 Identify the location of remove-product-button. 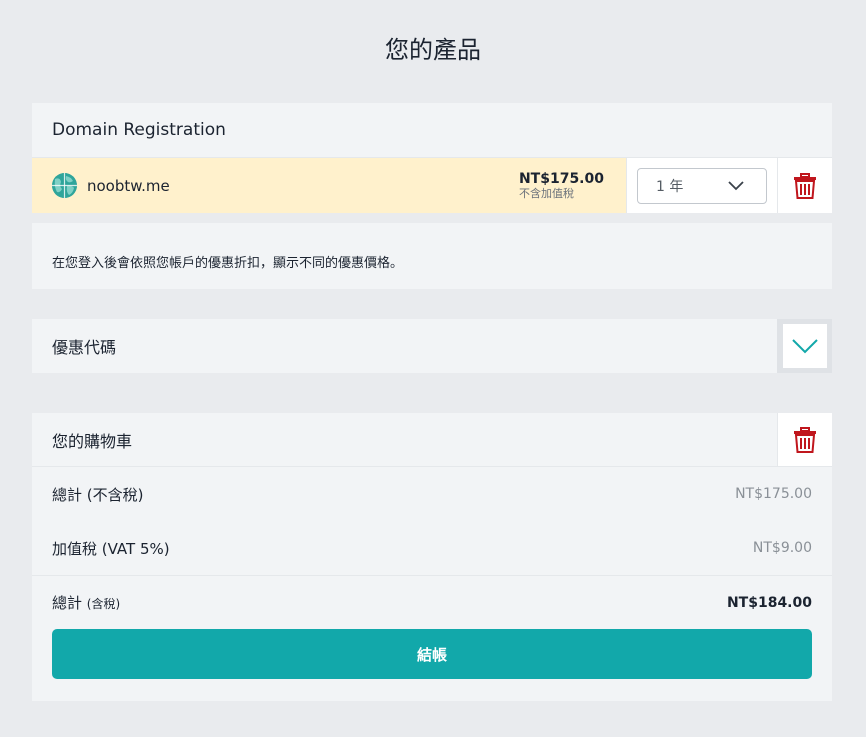
(804, 185).